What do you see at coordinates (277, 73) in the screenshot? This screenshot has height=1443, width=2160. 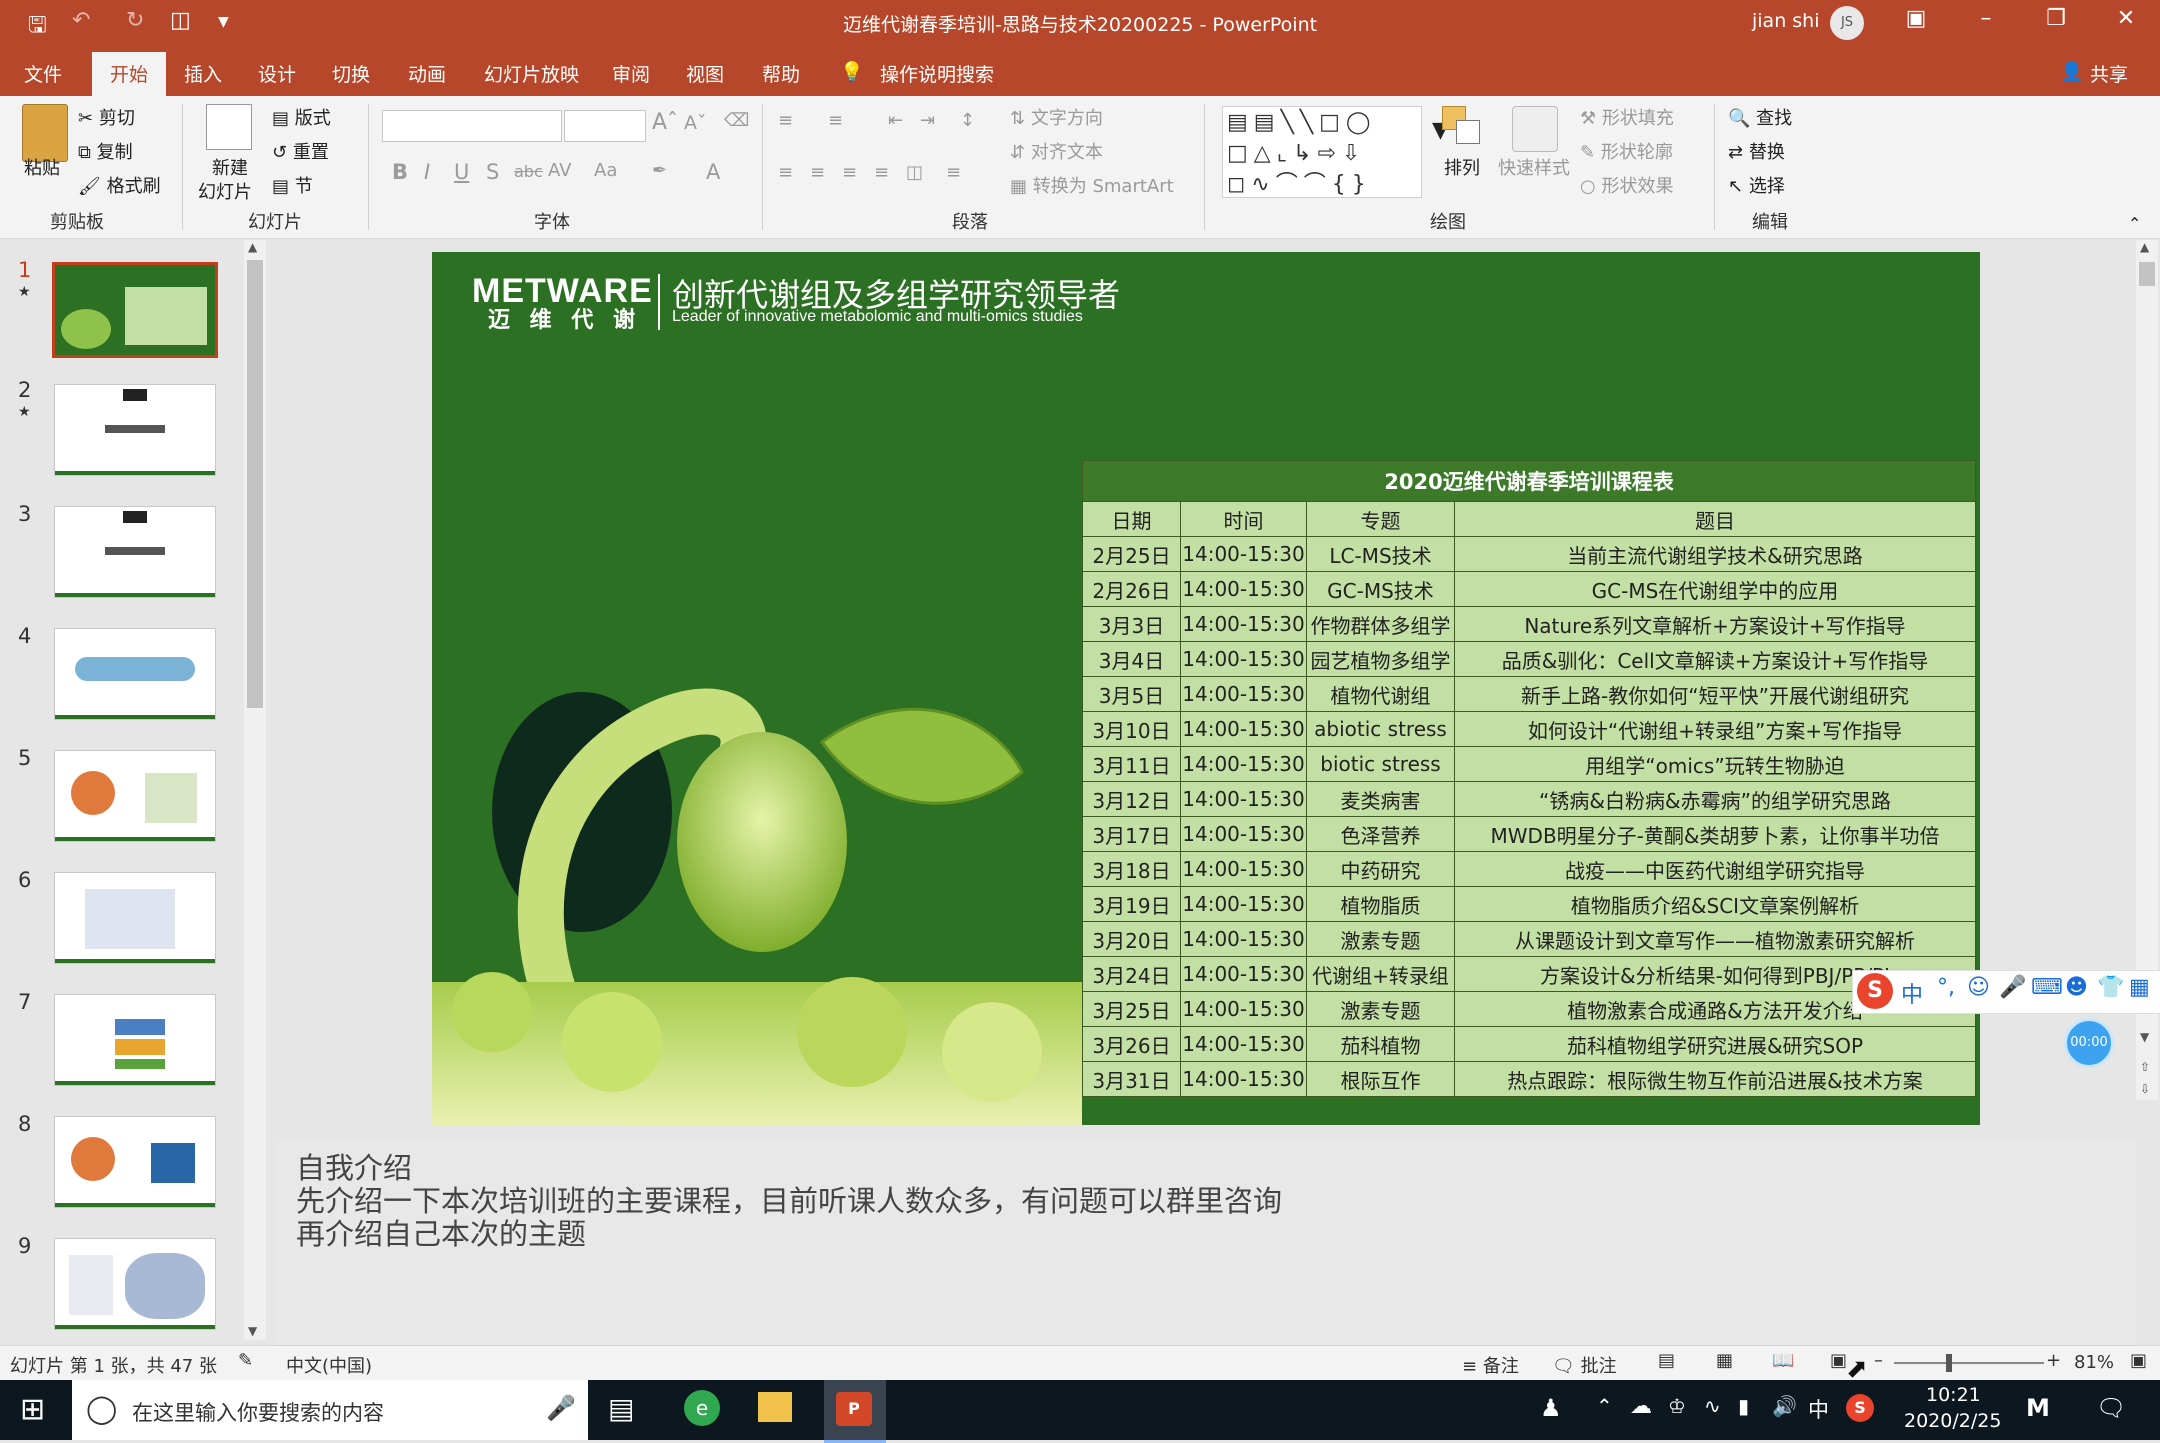 I see `tab-design: 设计` at bounding box center [277, 73].